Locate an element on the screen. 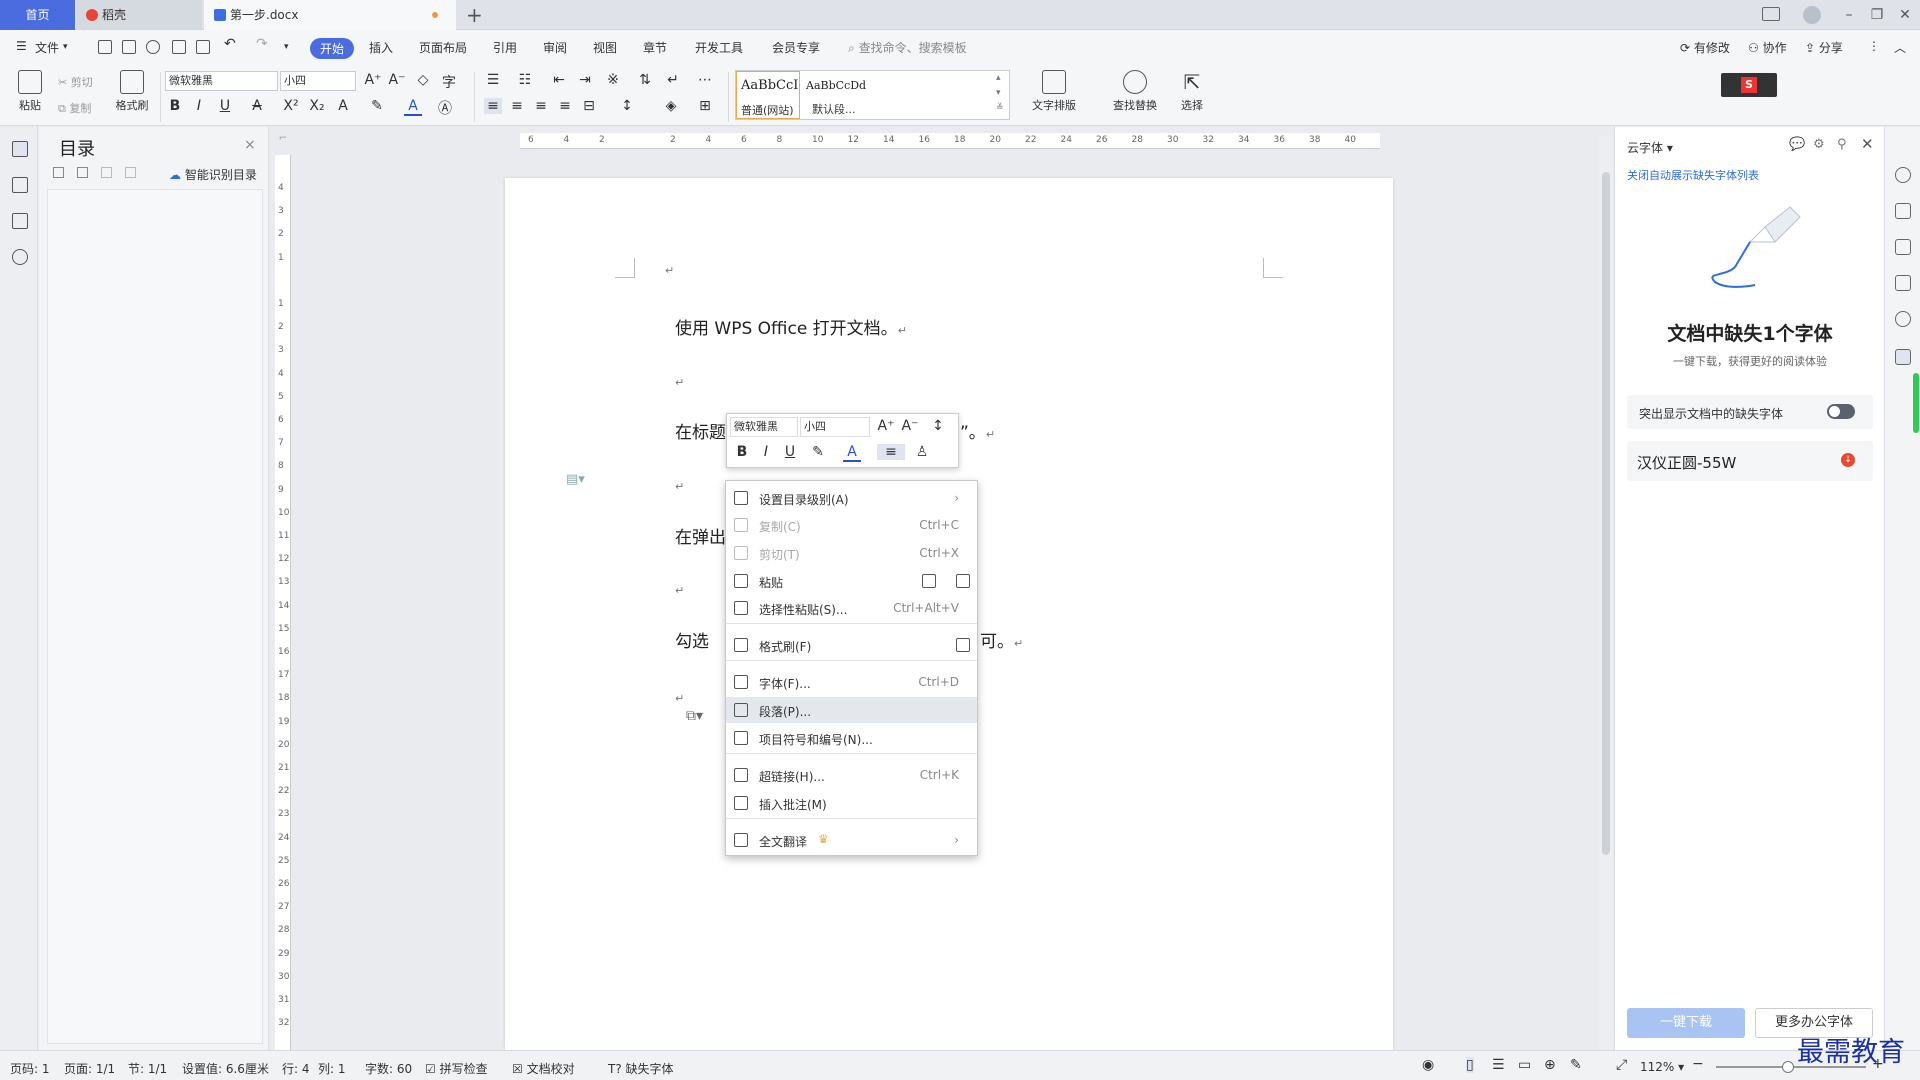  menu-chapter: 章节 is located at coordinates (655, 47).